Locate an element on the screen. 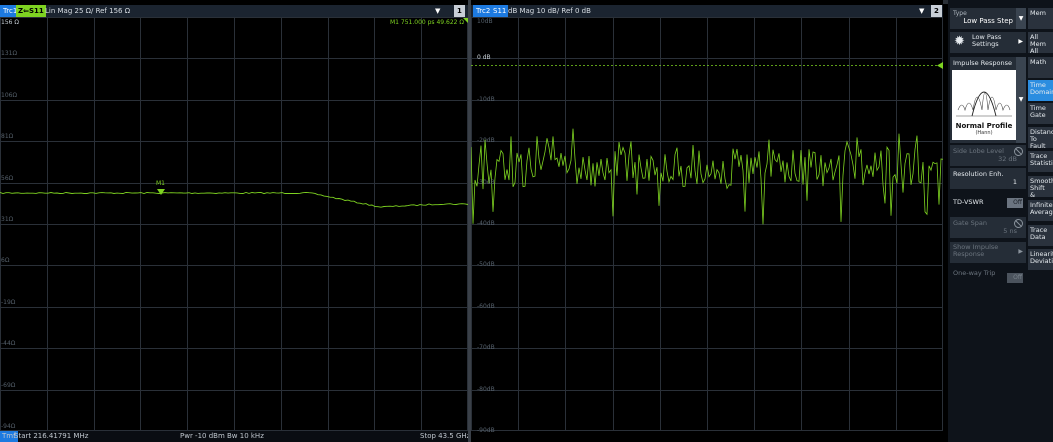 Image resolution: width=1053 pixels, height=442 pixels. type-value: Low Pass Step is located at coordinates (988, 21).